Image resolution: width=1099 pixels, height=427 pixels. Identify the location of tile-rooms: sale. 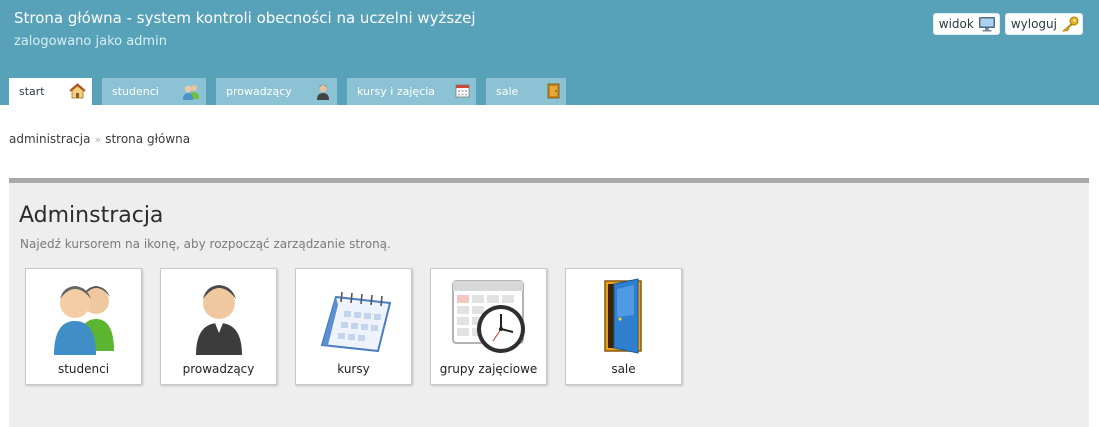
(623, 326).